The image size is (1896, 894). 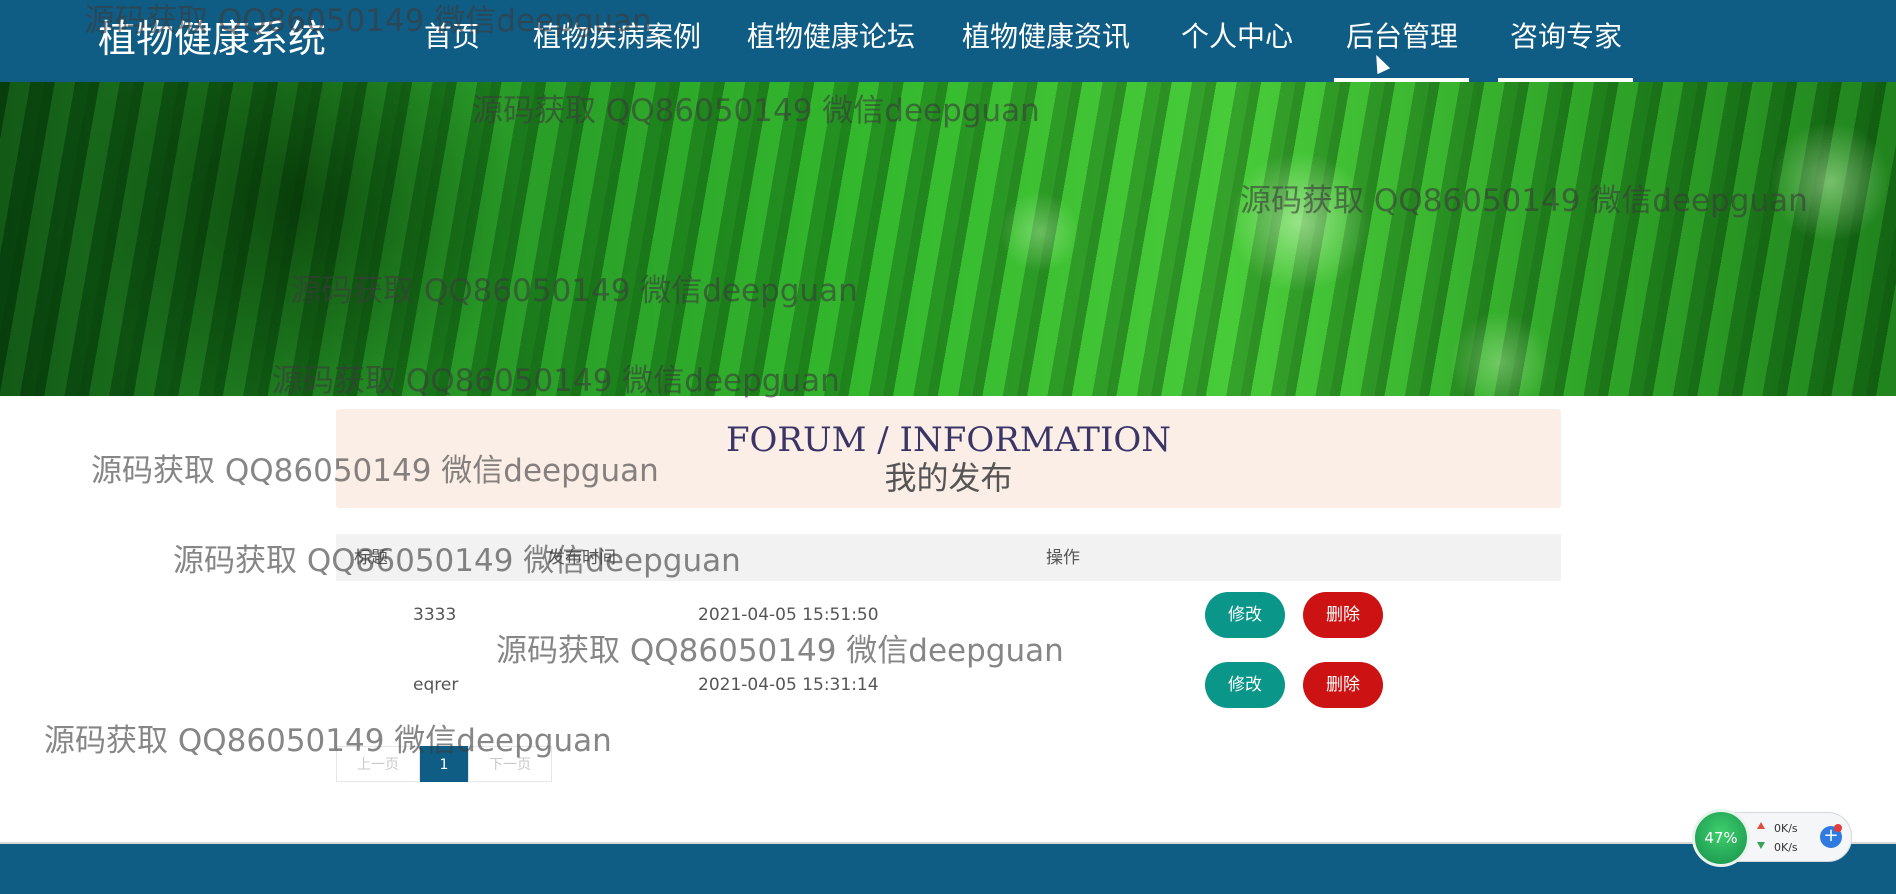 What do you see at coordinates (617, 37) in the screenshot?
I see `nav-disease-cases: 植物疾病案例` at bounding box center [617, 37].